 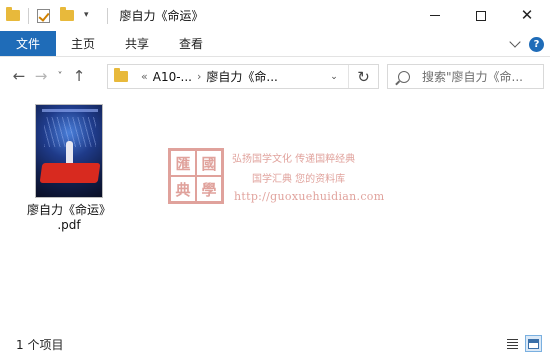 I want to click on seal-char: 國, so click(x=209, y=163).